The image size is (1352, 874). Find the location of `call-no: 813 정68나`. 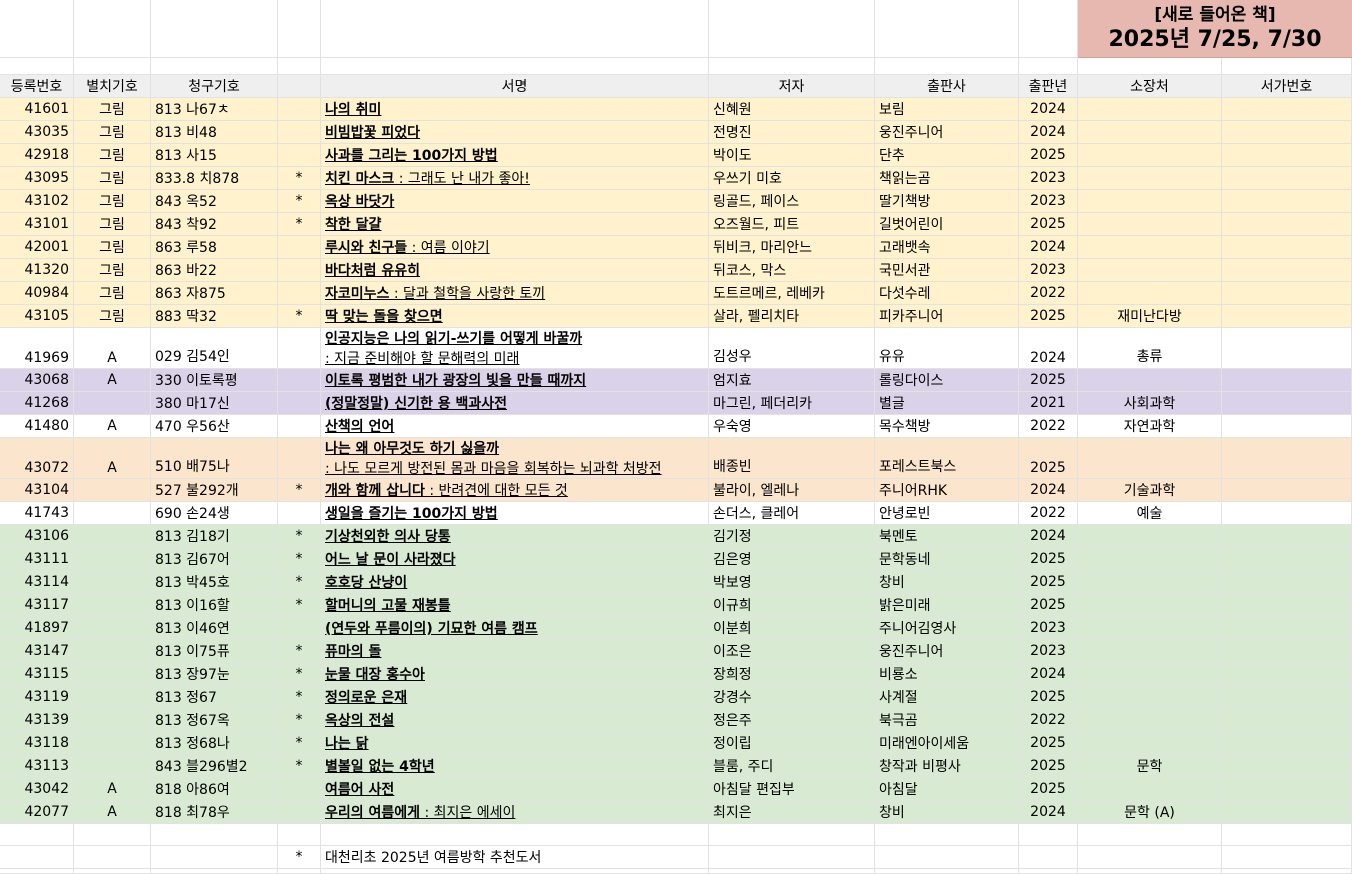

call-no: 813 정68나 is located at coordinates (214, 743).